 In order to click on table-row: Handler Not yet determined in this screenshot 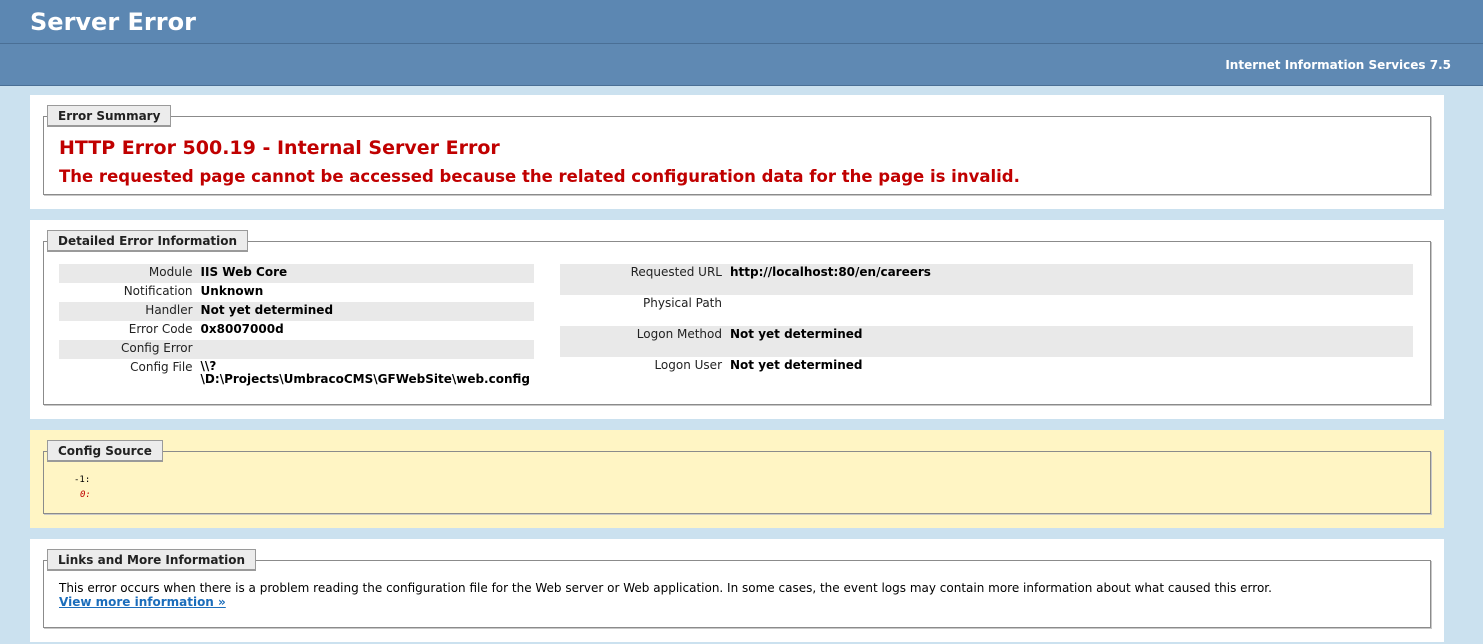, I will do `click(296, 311)`.